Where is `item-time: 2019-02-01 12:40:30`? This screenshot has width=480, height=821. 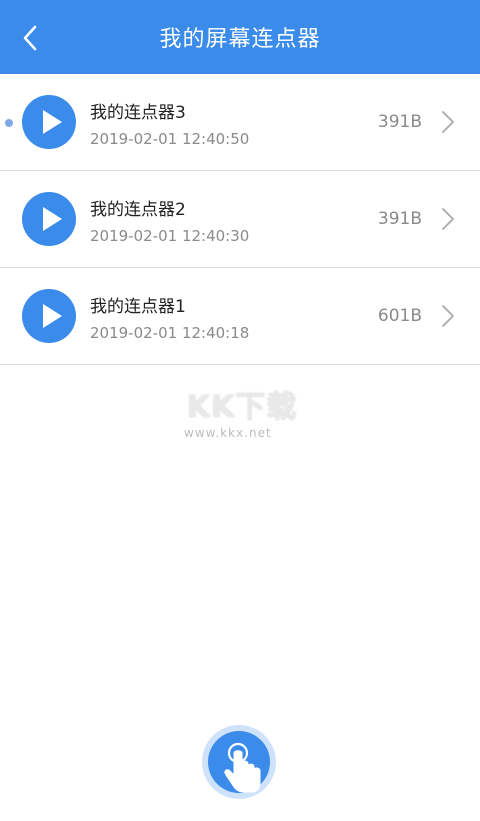 item-time: 2019-02-01 12:40:30 is located at coordinates (170, 236).